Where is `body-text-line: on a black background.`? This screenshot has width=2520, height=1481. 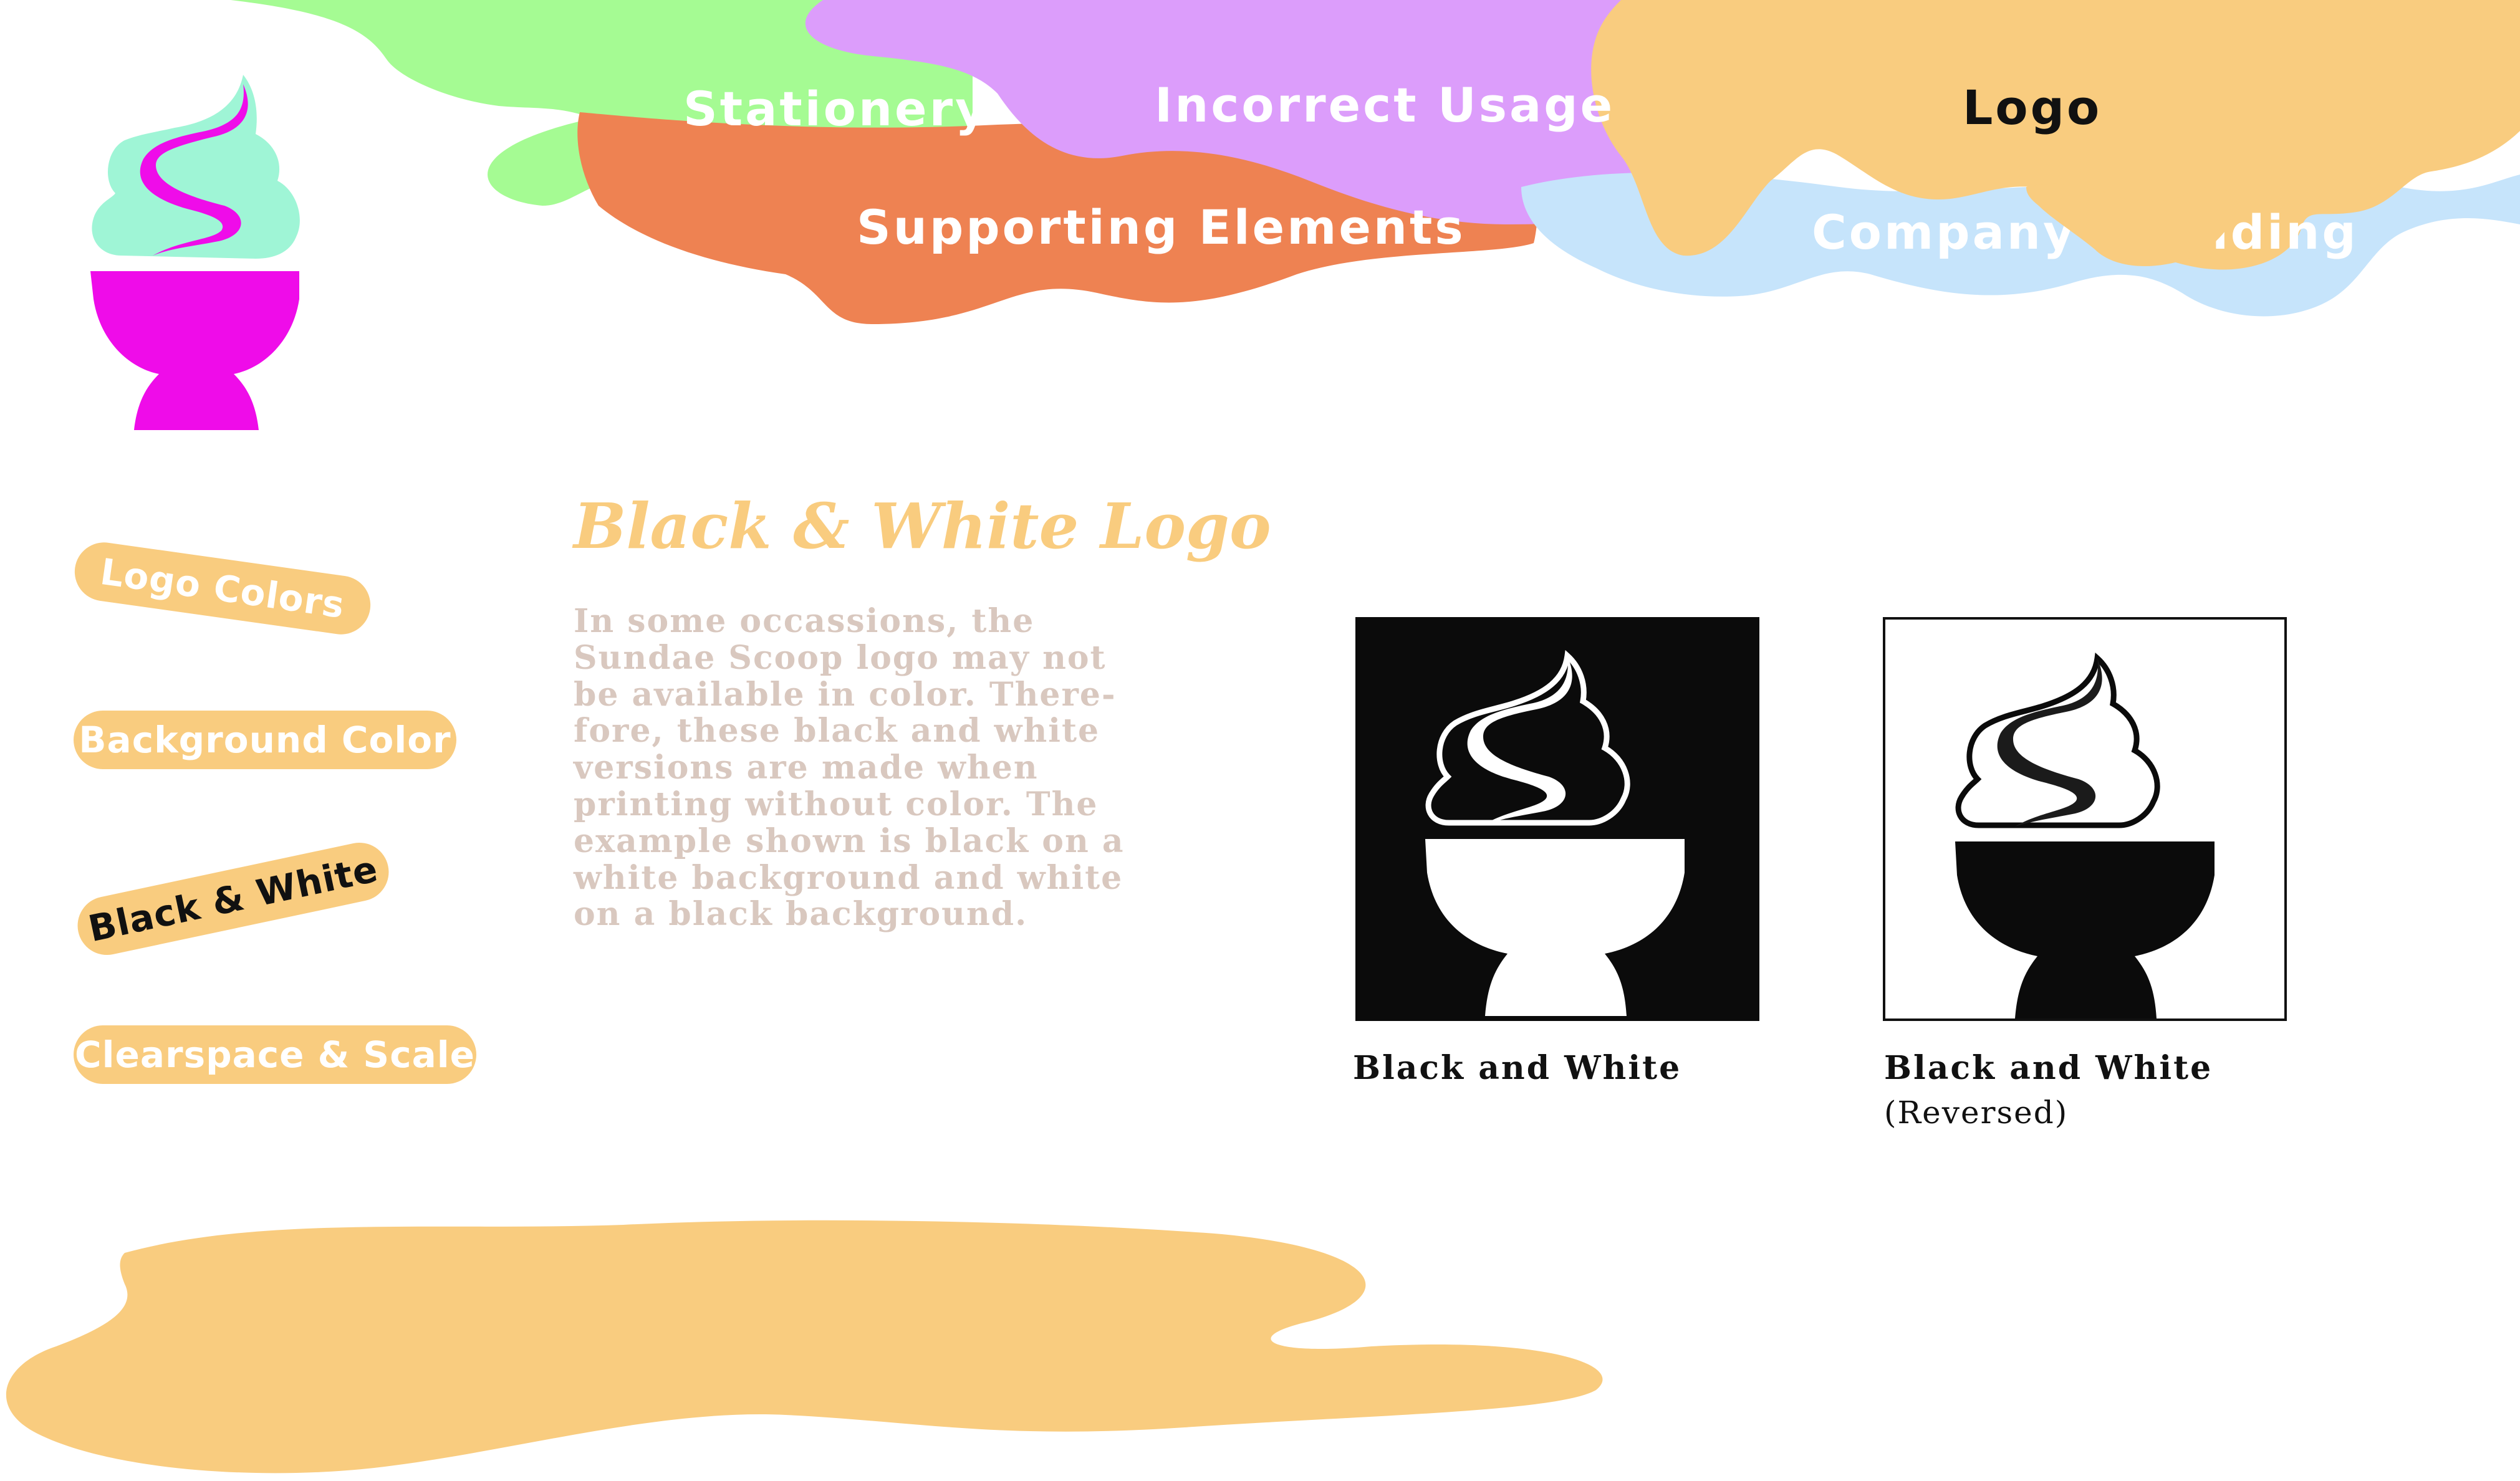
body-text-line: on a black background. is located at coordinates (801, 914).